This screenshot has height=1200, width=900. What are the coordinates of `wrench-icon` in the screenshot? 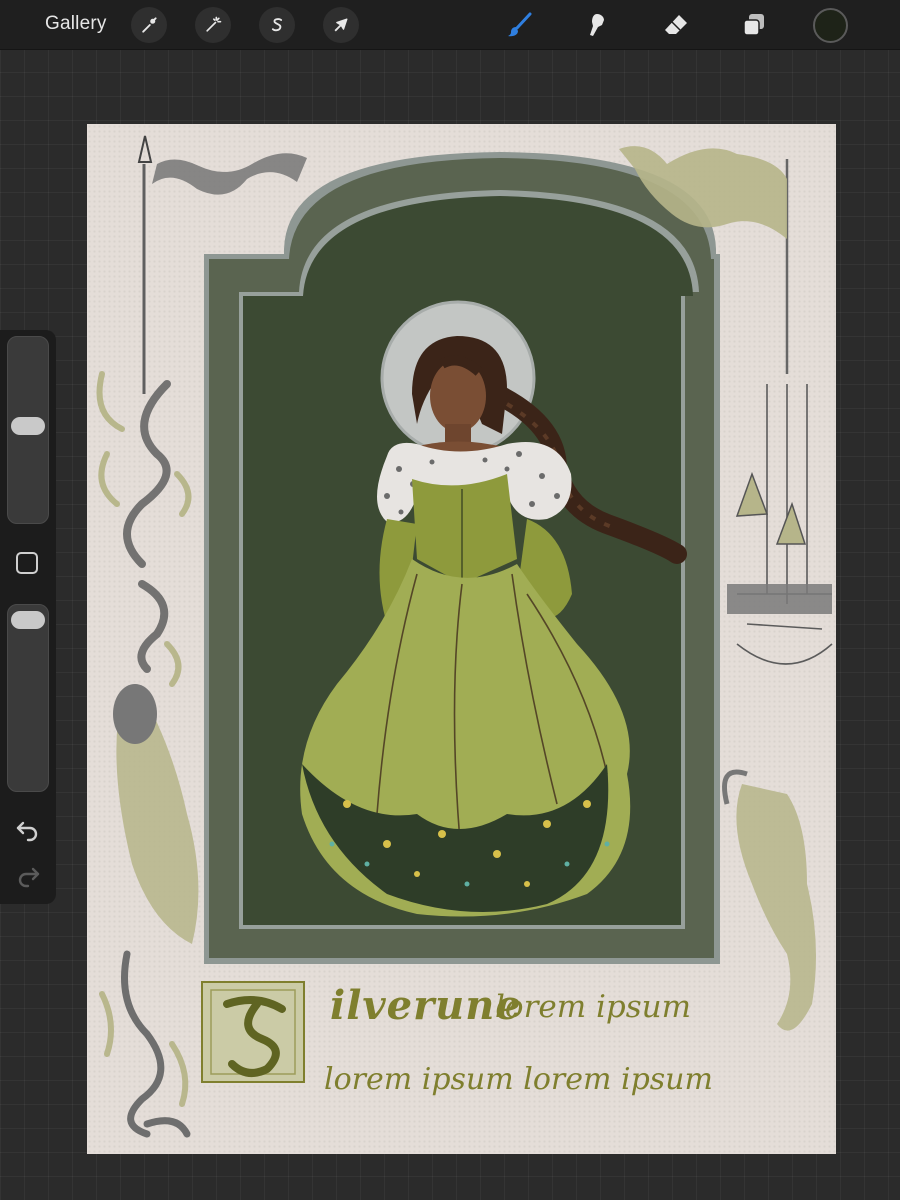 It's located at (149, 25).